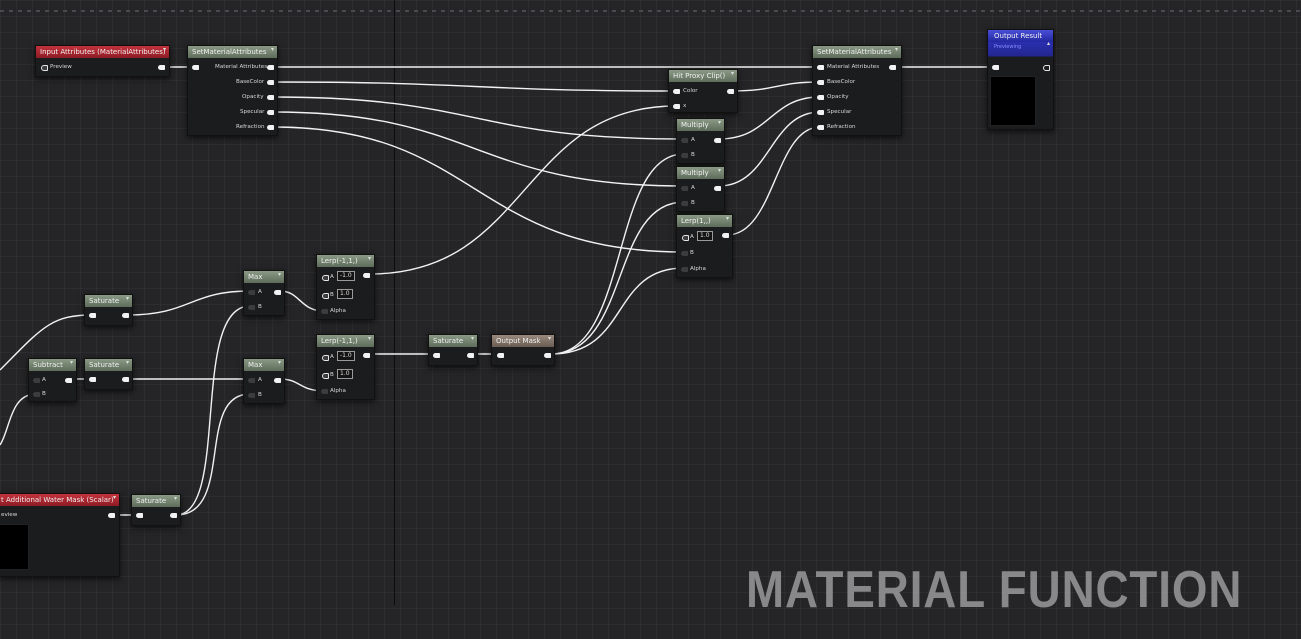 The width and height of the screenshot is (1301, 639). I want to click on node-saturate-bottom: Saturate ▾, so click(156, 510).